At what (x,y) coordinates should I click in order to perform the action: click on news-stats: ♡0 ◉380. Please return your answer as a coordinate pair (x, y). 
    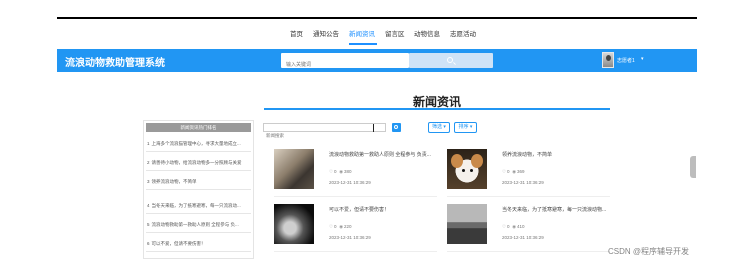
    Looking at the image, I should click on (340, 172).